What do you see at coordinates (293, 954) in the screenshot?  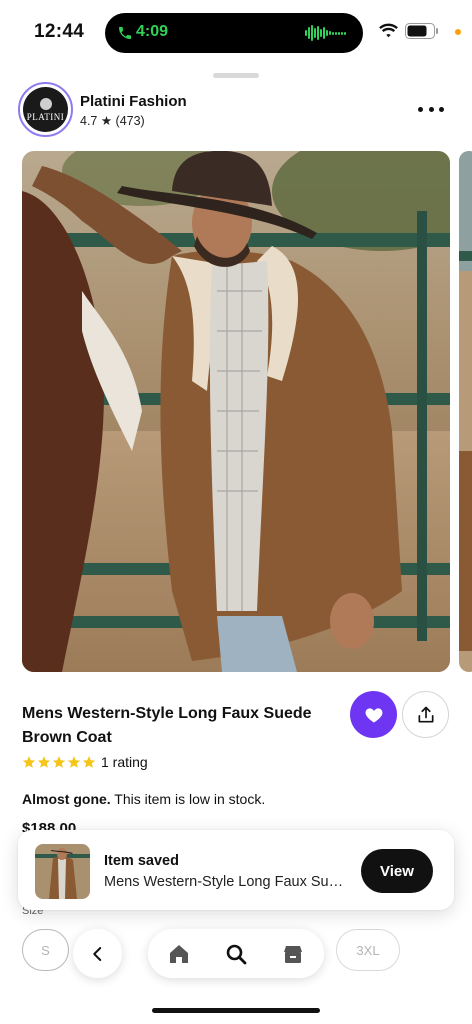 I see `shop-icon` at bounding box center [293, 954].